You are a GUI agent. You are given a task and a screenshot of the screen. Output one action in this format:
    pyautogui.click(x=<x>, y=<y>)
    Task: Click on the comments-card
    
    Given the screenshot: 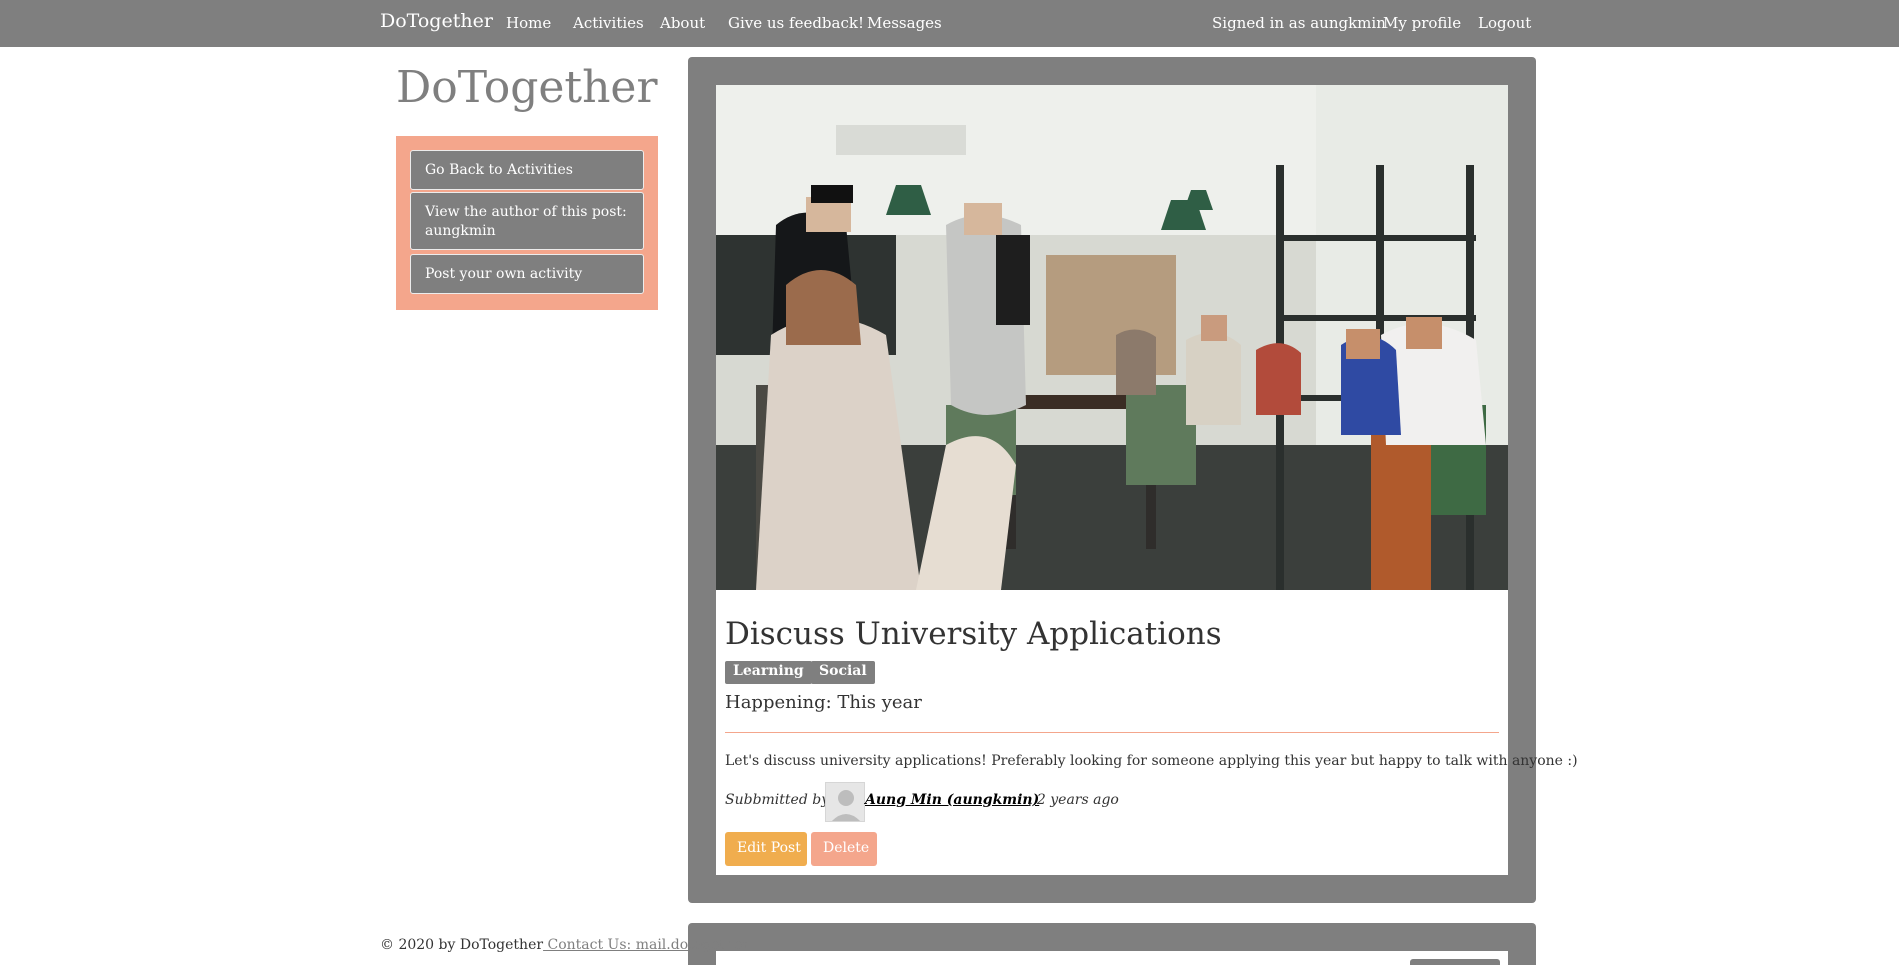 What is the action you would take?
    pyautogui.click(x=1112, y=958)
    